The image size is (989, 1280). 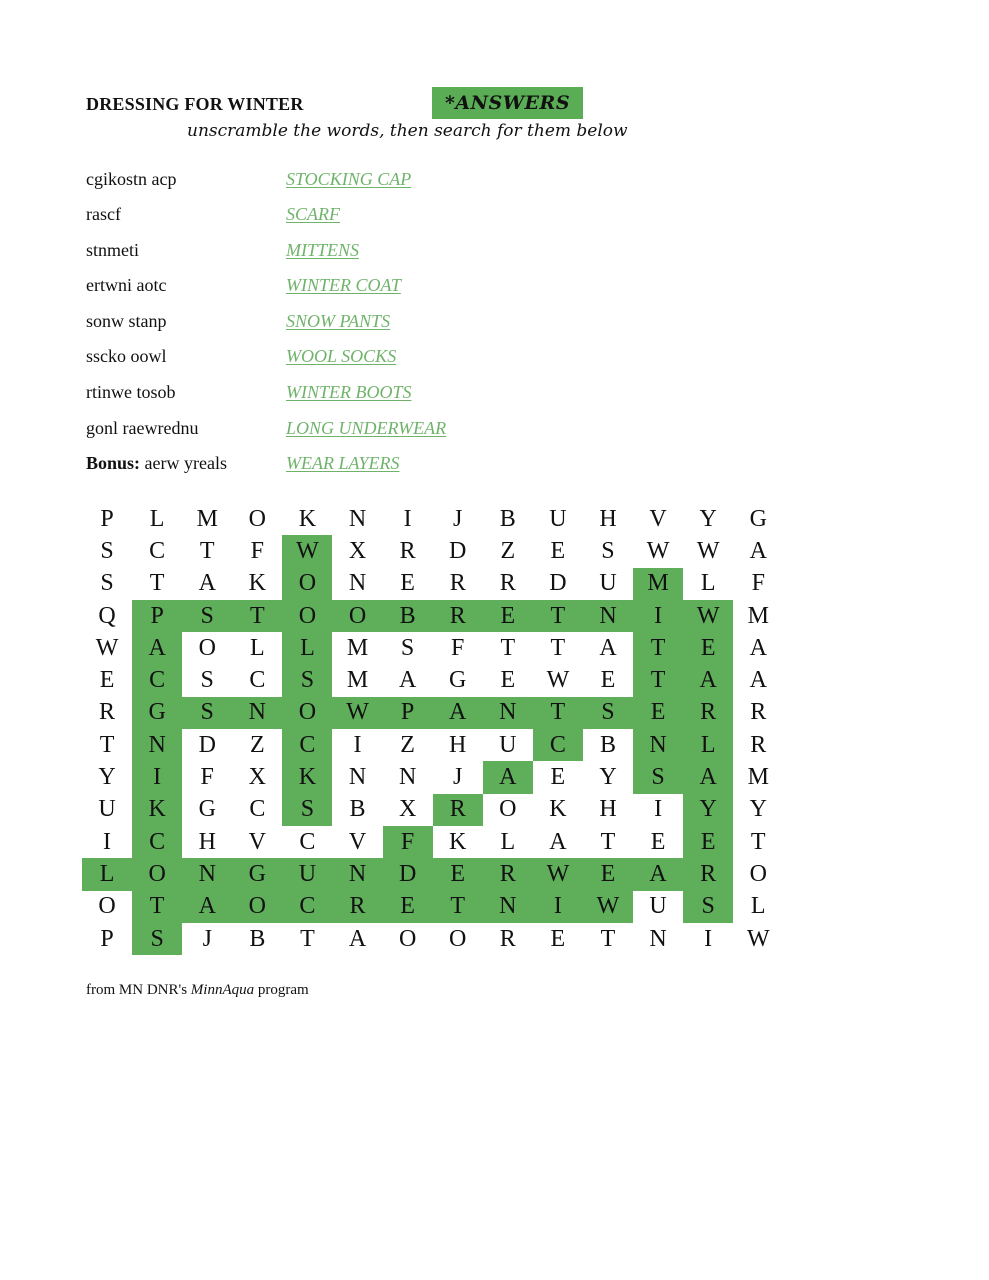 I want to click on grid-cell: X, so click(x=407, y=809).